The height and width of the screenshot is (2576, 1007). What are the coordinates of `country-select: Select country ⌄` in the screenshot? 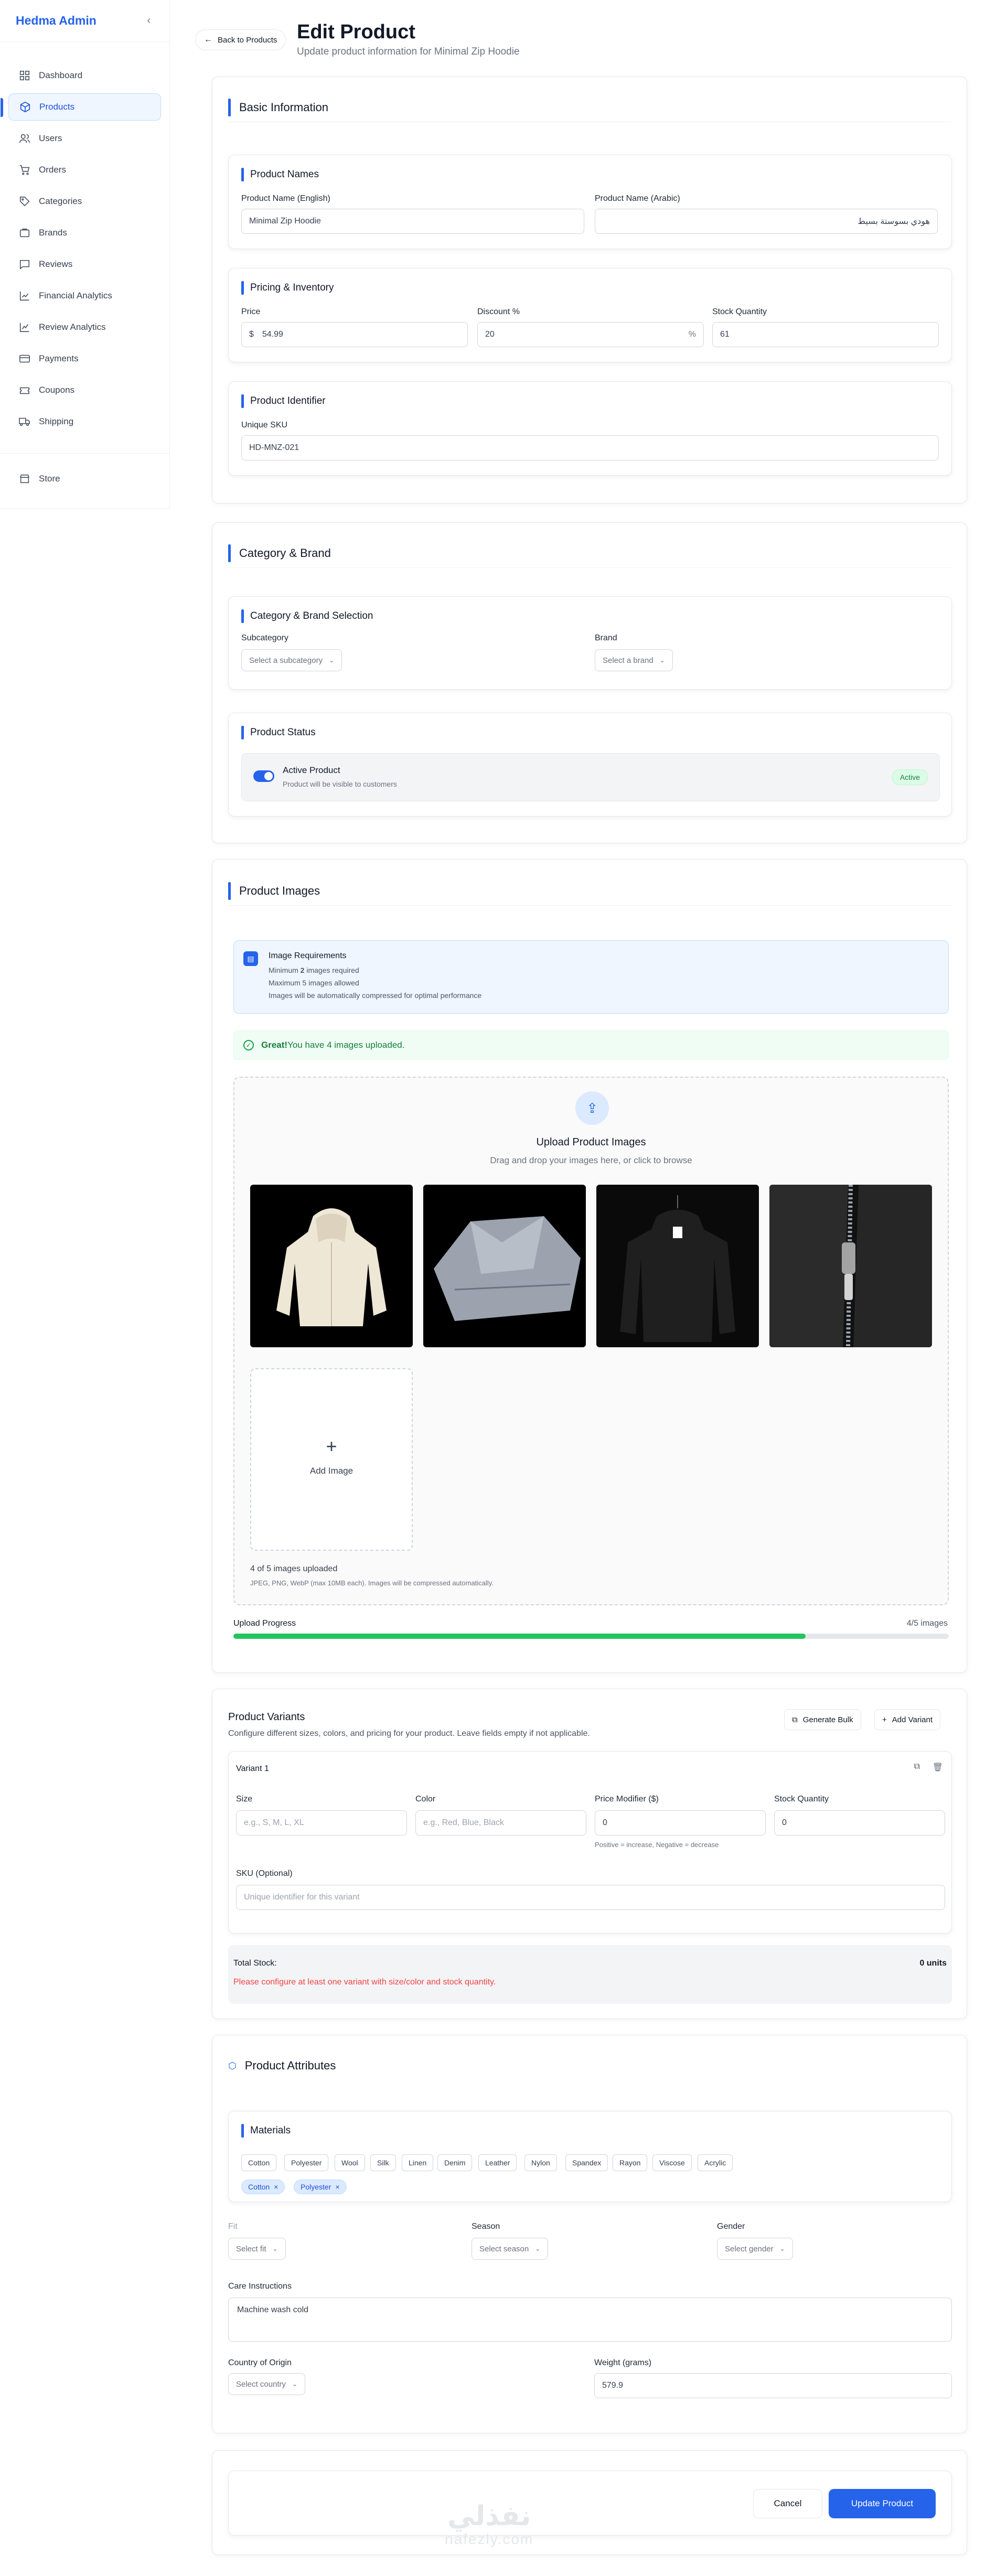 It's located at (267, 2384).